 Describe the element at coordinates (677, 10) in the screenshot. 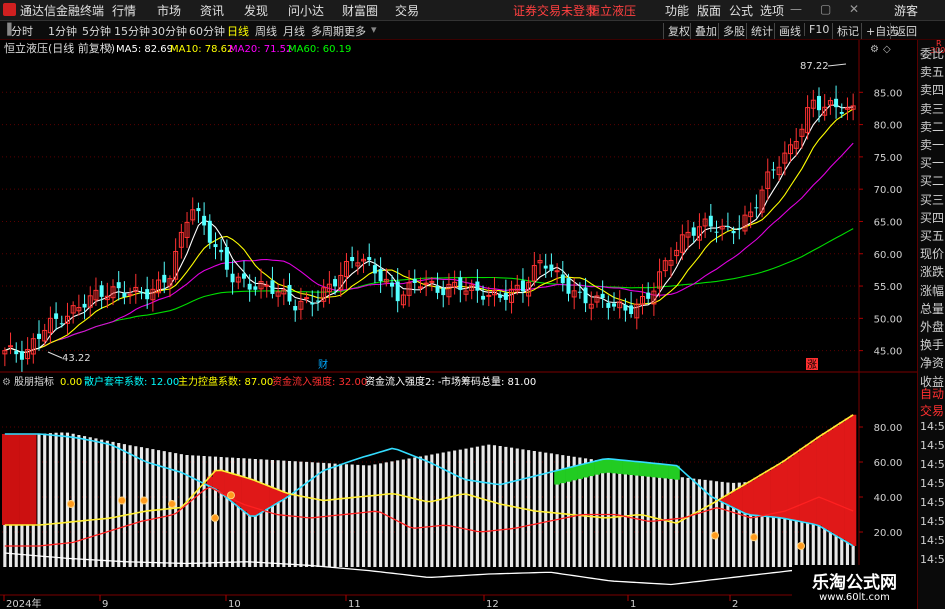

I see `menu-item-function: 功能` at that location.